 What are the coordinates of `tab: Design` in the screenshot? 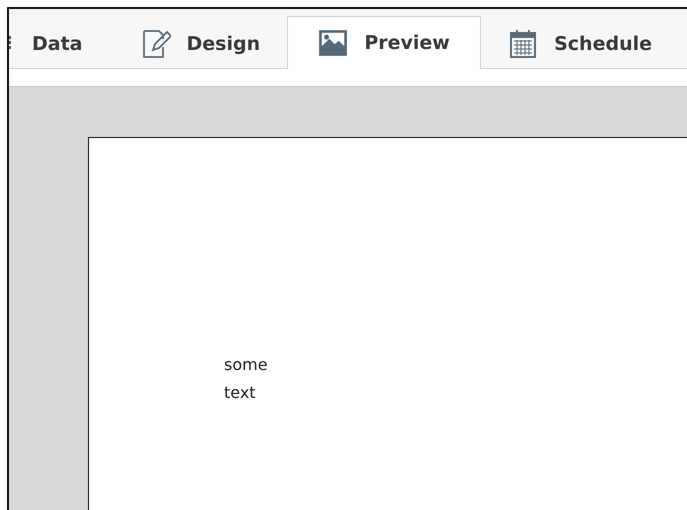 It's located at (201, 43).